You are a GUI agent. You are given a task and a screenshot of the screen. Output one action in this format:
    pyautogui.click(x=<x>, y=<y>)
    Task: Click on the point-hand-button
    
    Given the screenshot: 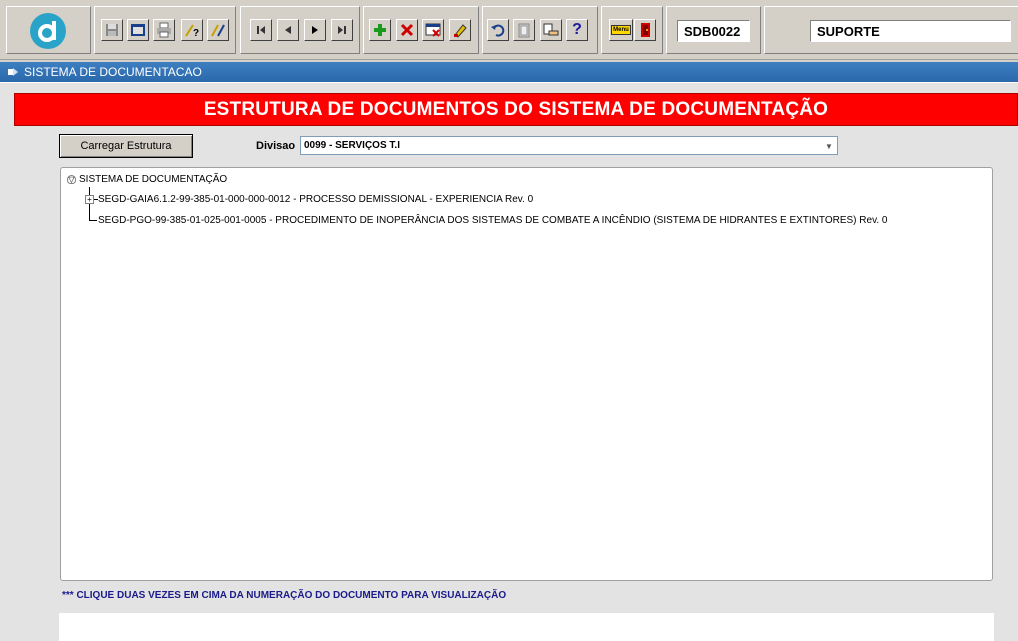 What is the action you would take?
    pyautogui.click(x=551, y=30)
    